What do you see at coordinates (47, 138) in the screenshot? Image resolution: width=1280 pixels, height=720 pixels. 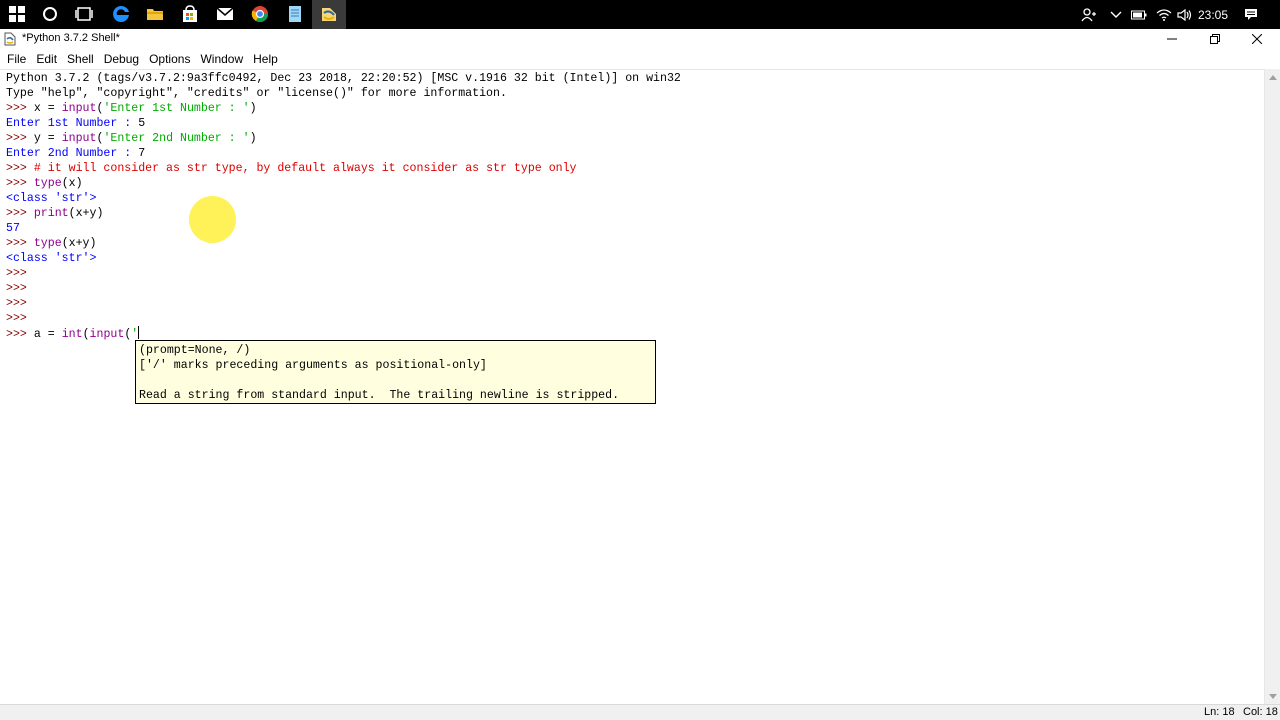 I see `shell-token-code: y =` at bounding box center [47, 138].